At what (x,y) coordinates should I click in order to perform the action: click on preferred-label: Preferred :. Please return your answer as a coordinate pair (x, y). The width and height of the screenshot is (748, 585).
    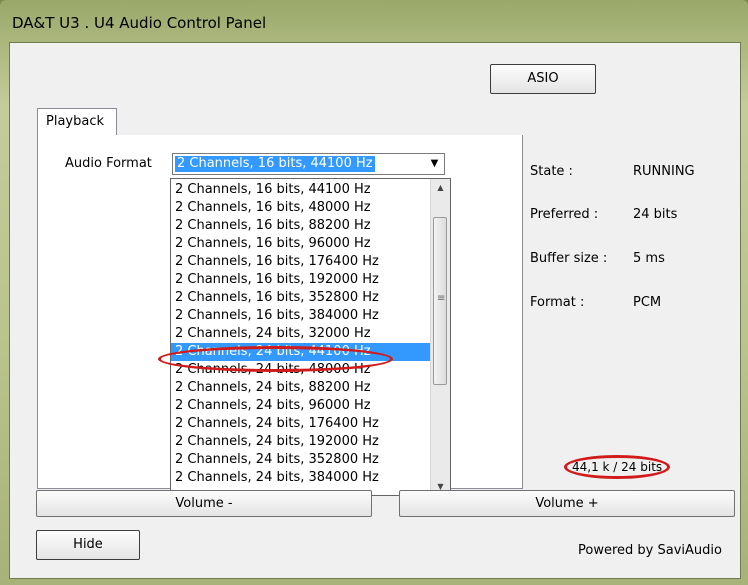
    Looking at the image, I should click on (564, 214).